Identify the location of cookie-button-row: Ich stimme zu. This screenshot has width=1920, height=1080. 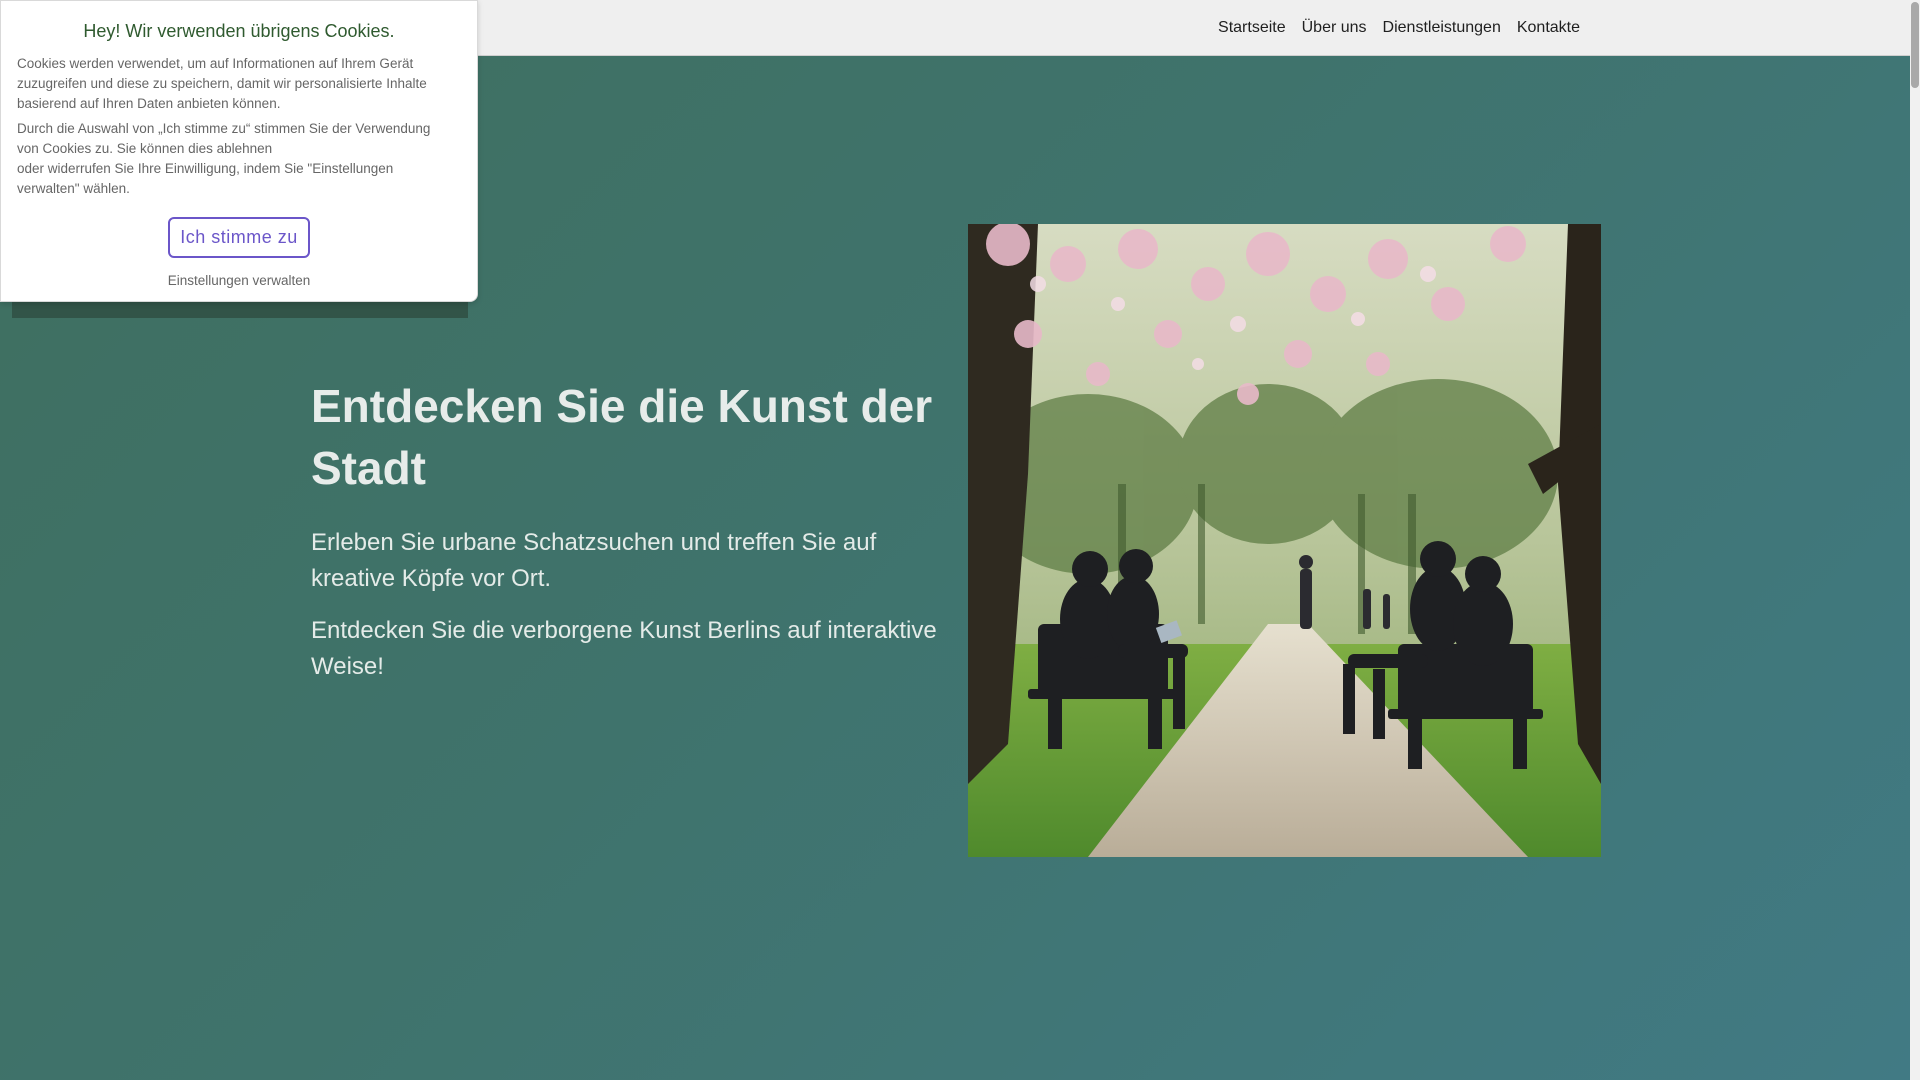
(239, 237).